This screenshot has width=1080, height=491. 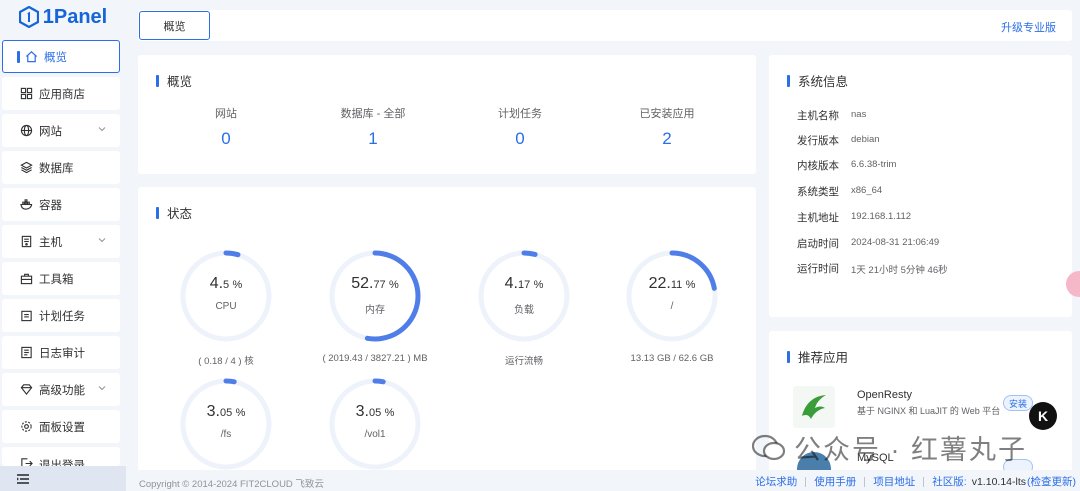 I want to click on disk-root-detail: 13.13 GB / 62.6 GB, so click(x=672, y=358).